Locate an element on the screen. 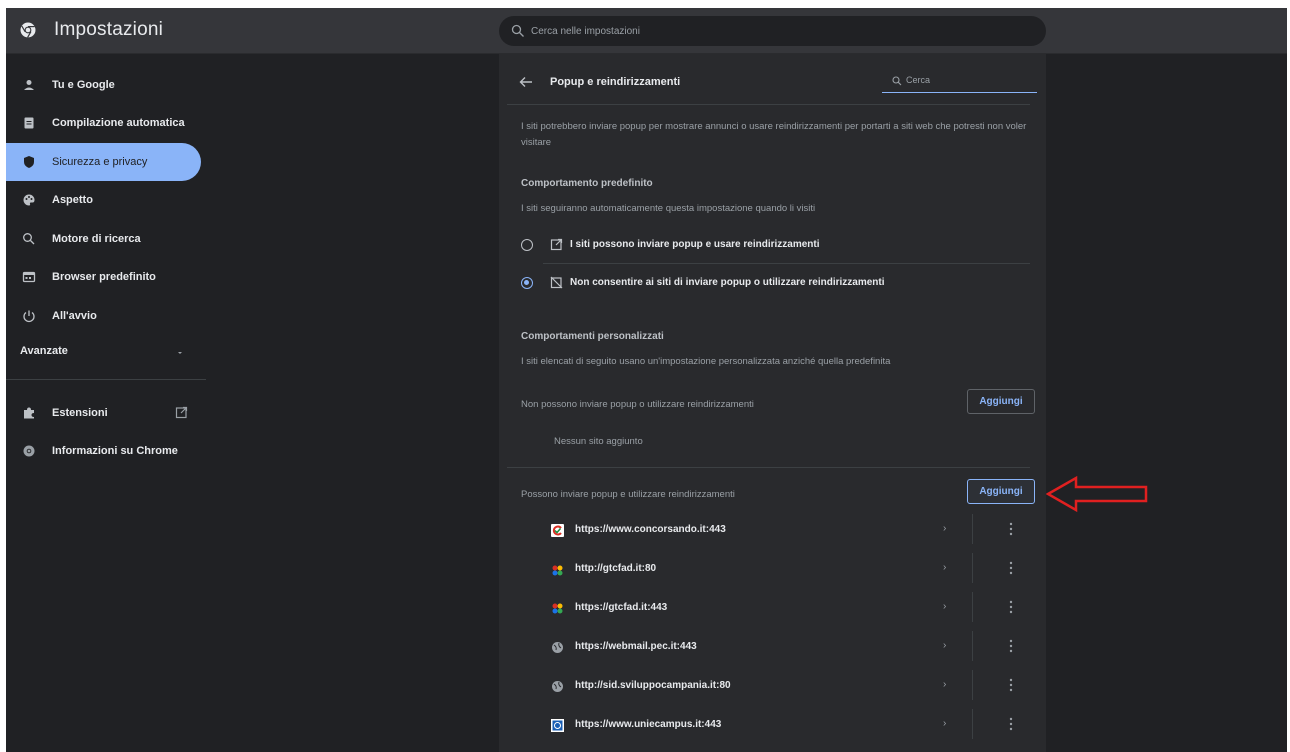 Image resolution: width=1290 pixels, height=752 pixels. sidebar-item-tu-e-google: Tu e Google is located at coordinates (103, 85).